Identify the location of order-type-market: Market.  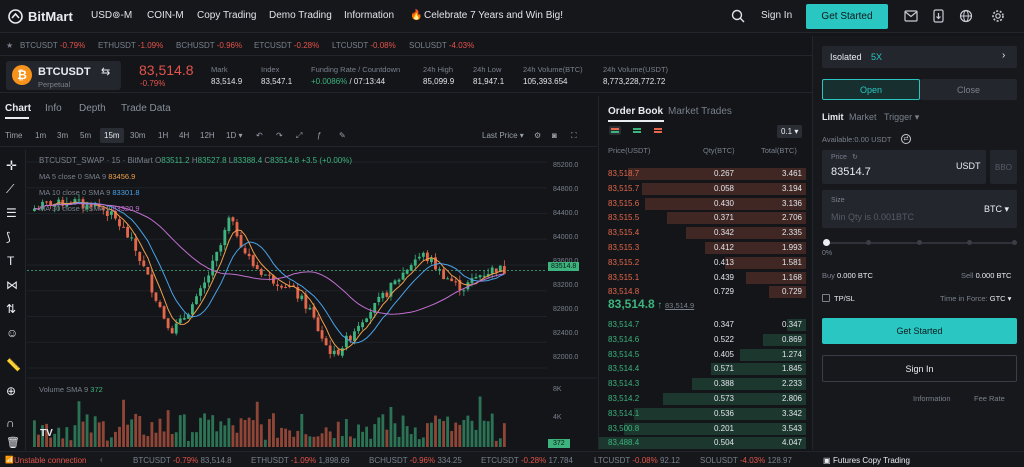
(863, 117).